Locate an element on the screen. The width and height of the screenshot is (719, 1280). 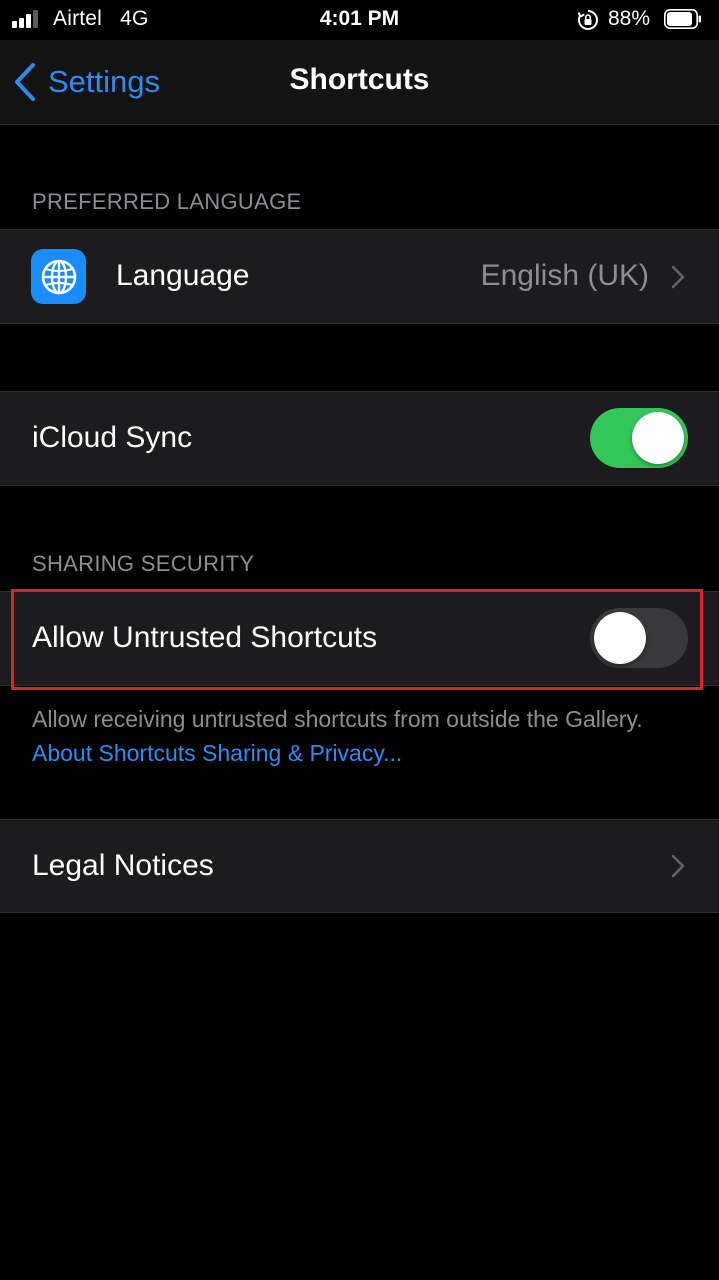
battery-icon is located at coordinates (682, 19).